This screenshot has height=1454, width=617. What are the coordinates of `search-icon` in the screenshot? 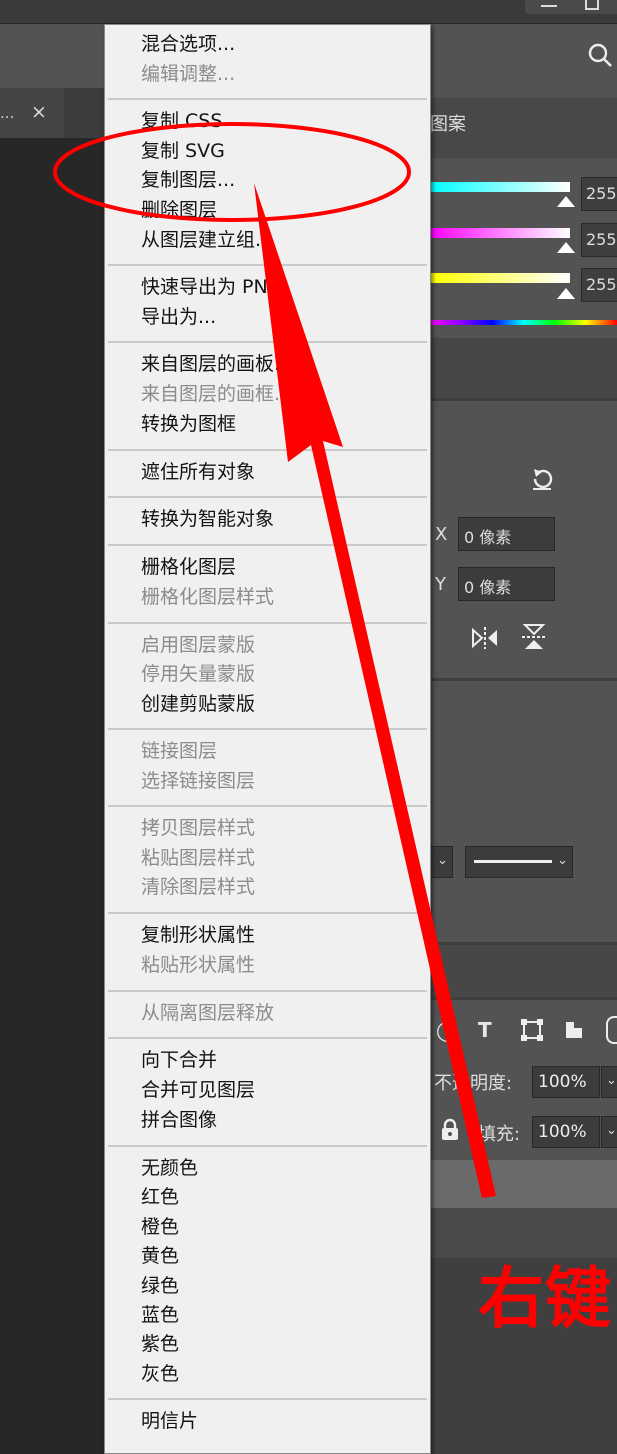 It's located at (600, 55).